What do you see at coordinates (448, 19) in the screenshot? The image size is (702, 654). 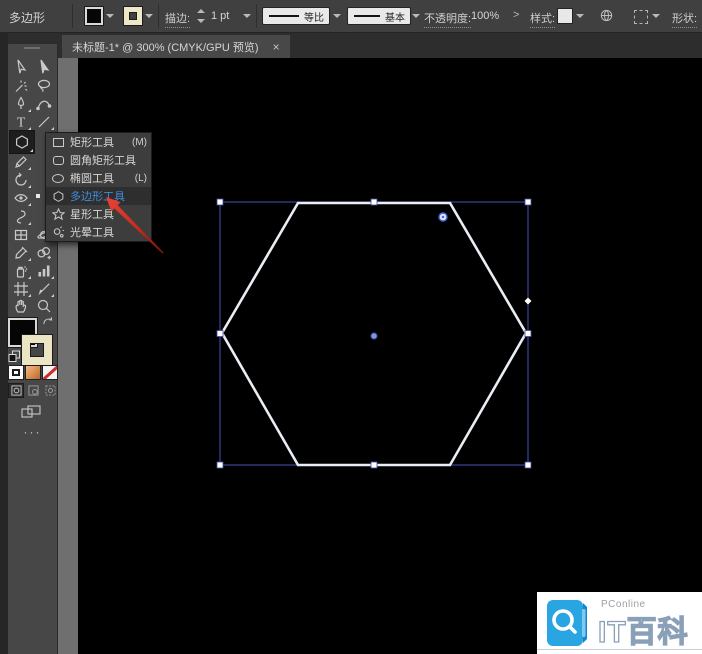 I see `opacity-panel-link: 不透明度:` at bounding box center [448, 19].